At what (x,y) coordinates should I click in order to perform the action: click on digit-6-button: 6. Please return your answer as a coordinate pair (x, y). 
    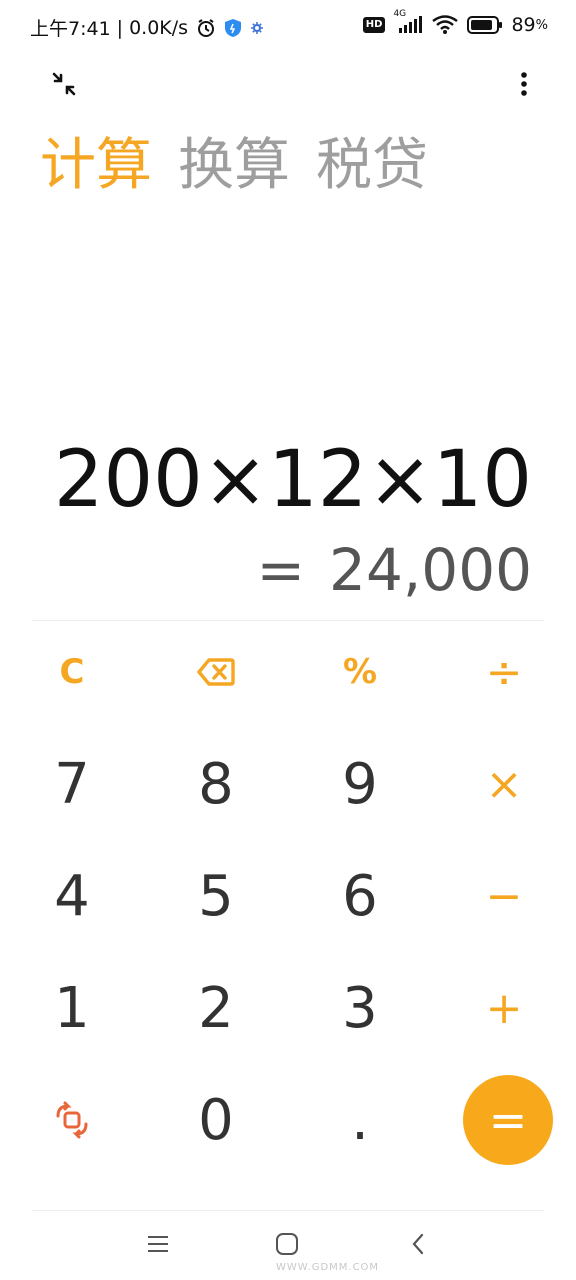
    Looking at the image, I should click on (360, 896).